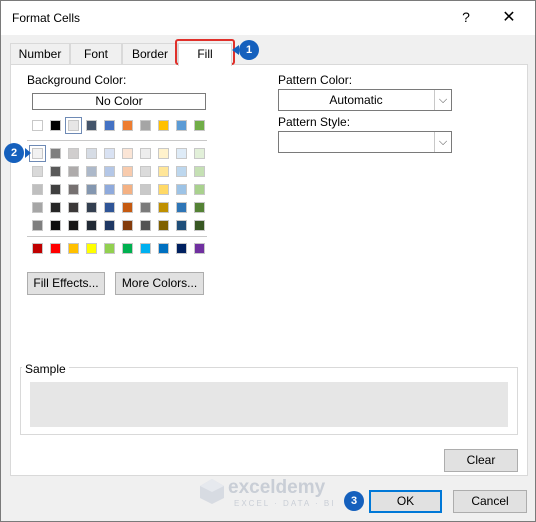 Image resolution: width=536 pixels, height=522 pixels. What do you see at coordinates (45, 369) in the screenshot?
I see `sample-label: Sample` at bounding box center [45, 369].